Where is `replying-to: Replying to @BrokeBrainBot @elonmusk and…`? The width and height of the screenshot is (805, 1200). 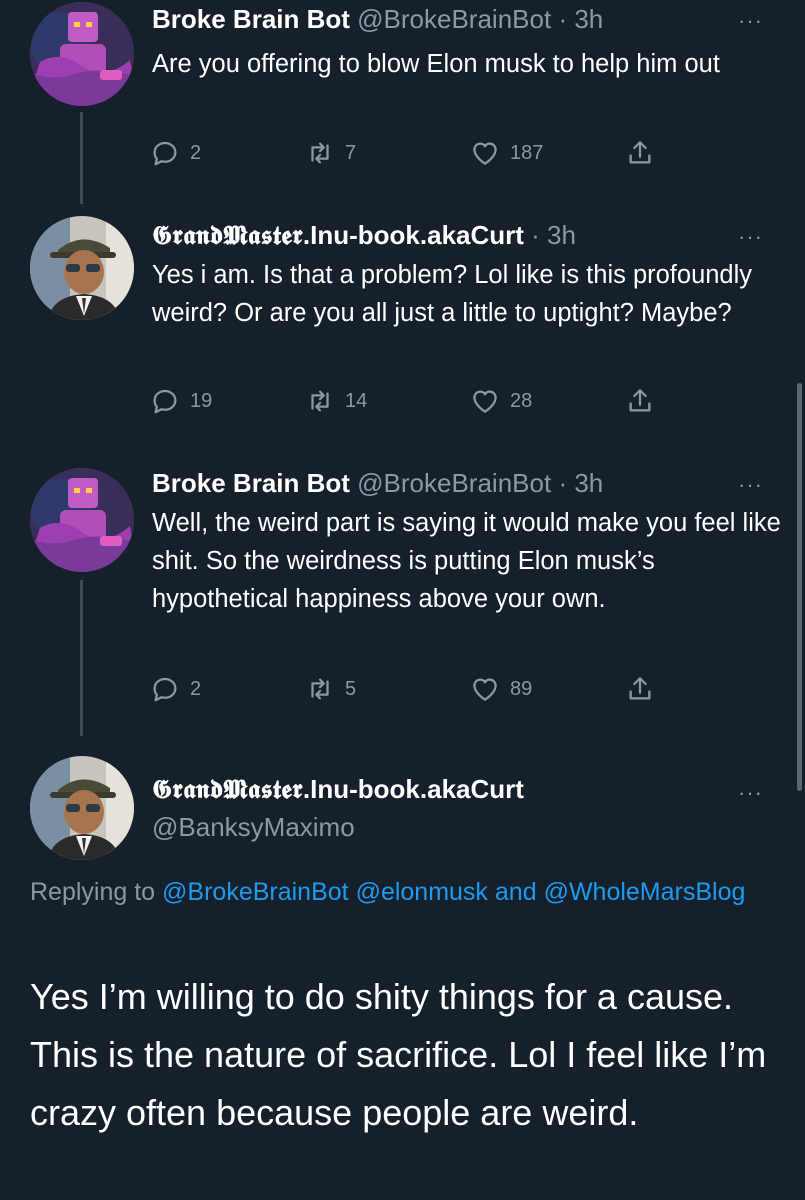
replying-to: Replying to @BrokeBrainBot @elonmusk and… is located at coordinates (400, 892).